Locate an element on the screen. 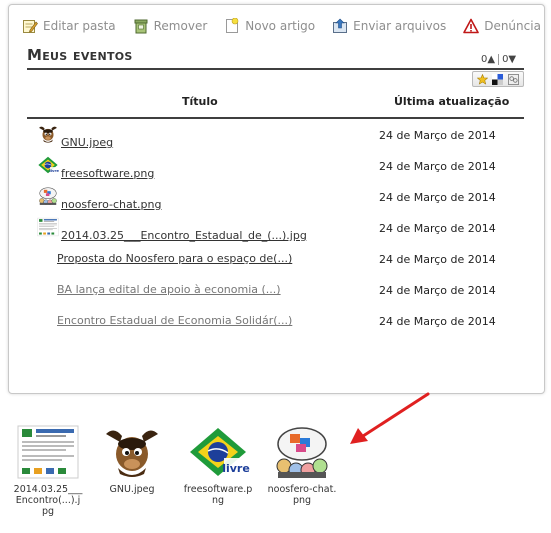  annotation-arrow is located at coordinates (390, 418).